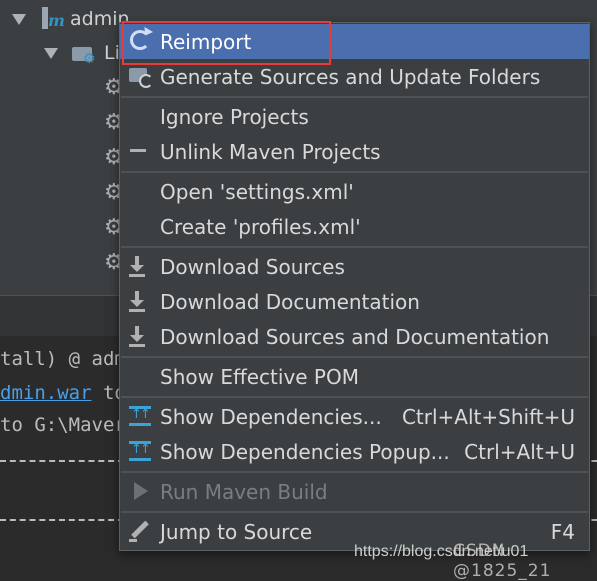 Image resolution: width=597 pixels, height=581 pixels. What do you see at coordinates (519, 452) in the screenshot?
I see `menu-item-shortcut: Ctrl+Alt+U` at bounding box center [519, 452].